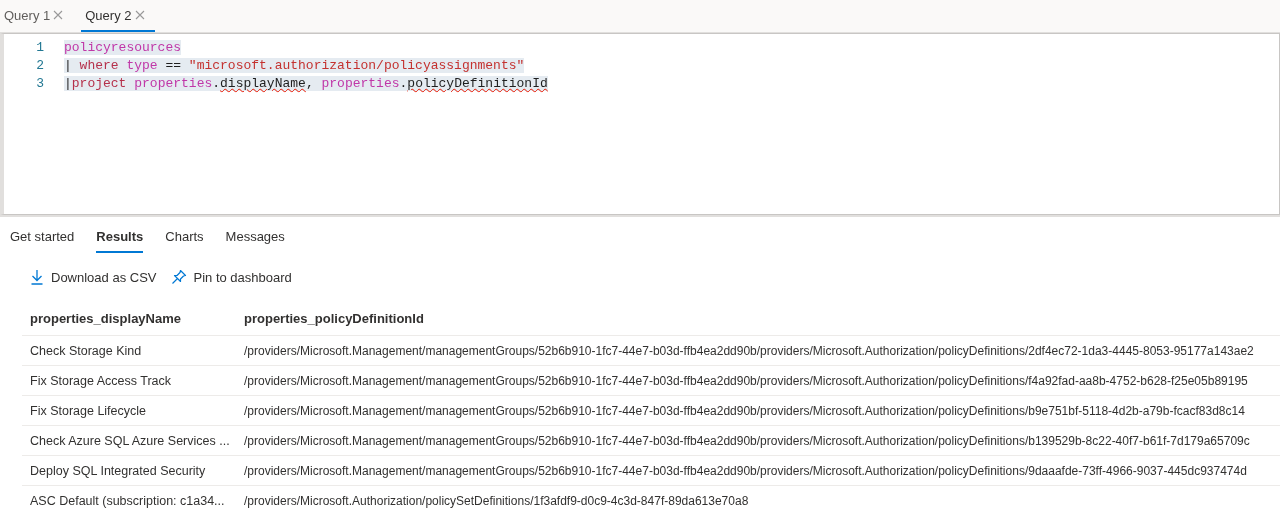  What do you see at coordinates (37, 277) in the screenshot?
I see `download-icon` at bounding box center [37, 277].